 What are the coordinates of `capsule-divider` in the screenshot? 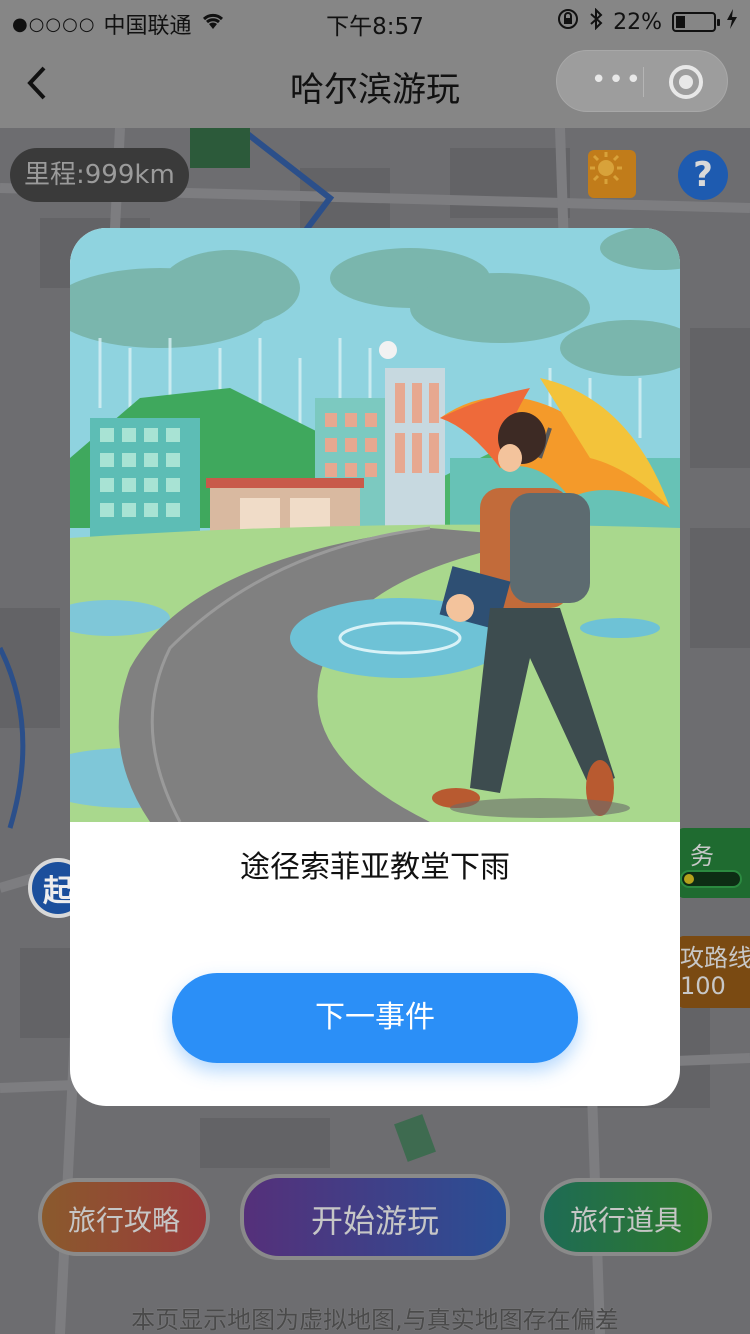 It's located at (643, 82).